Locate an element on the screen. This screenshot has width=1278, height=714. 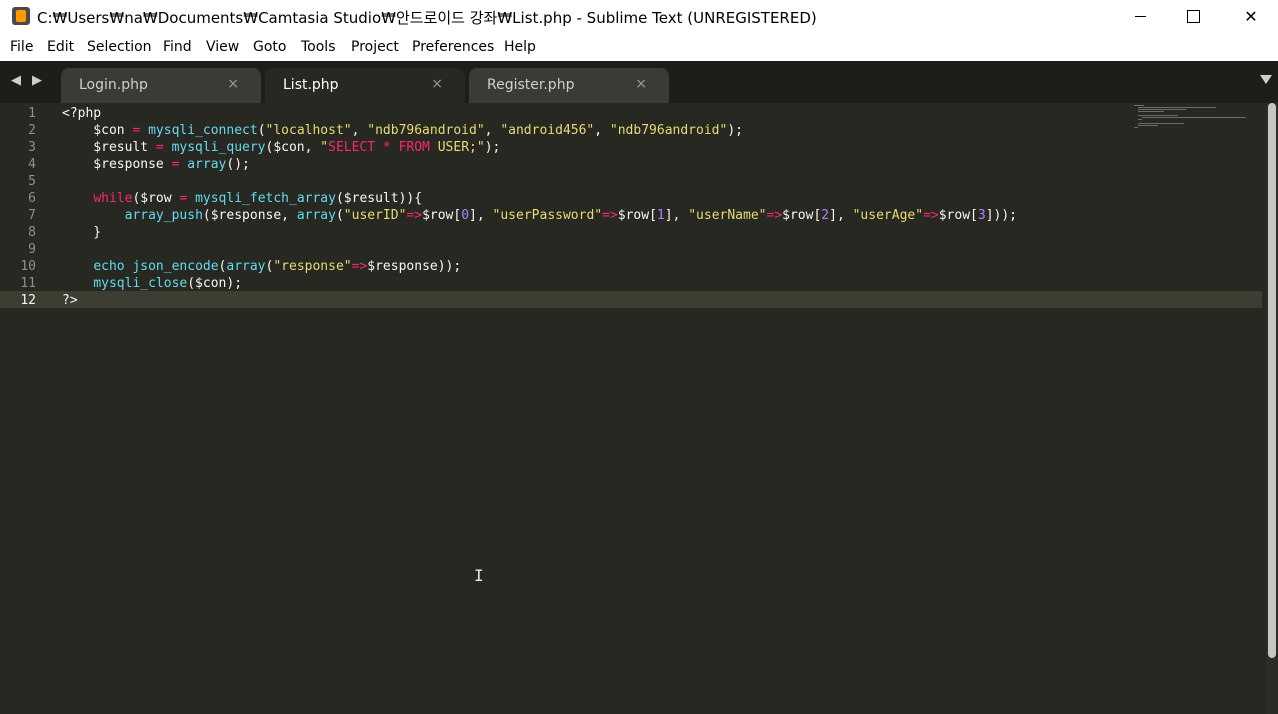
line-number: 3 is located at coordinates (32, 147).